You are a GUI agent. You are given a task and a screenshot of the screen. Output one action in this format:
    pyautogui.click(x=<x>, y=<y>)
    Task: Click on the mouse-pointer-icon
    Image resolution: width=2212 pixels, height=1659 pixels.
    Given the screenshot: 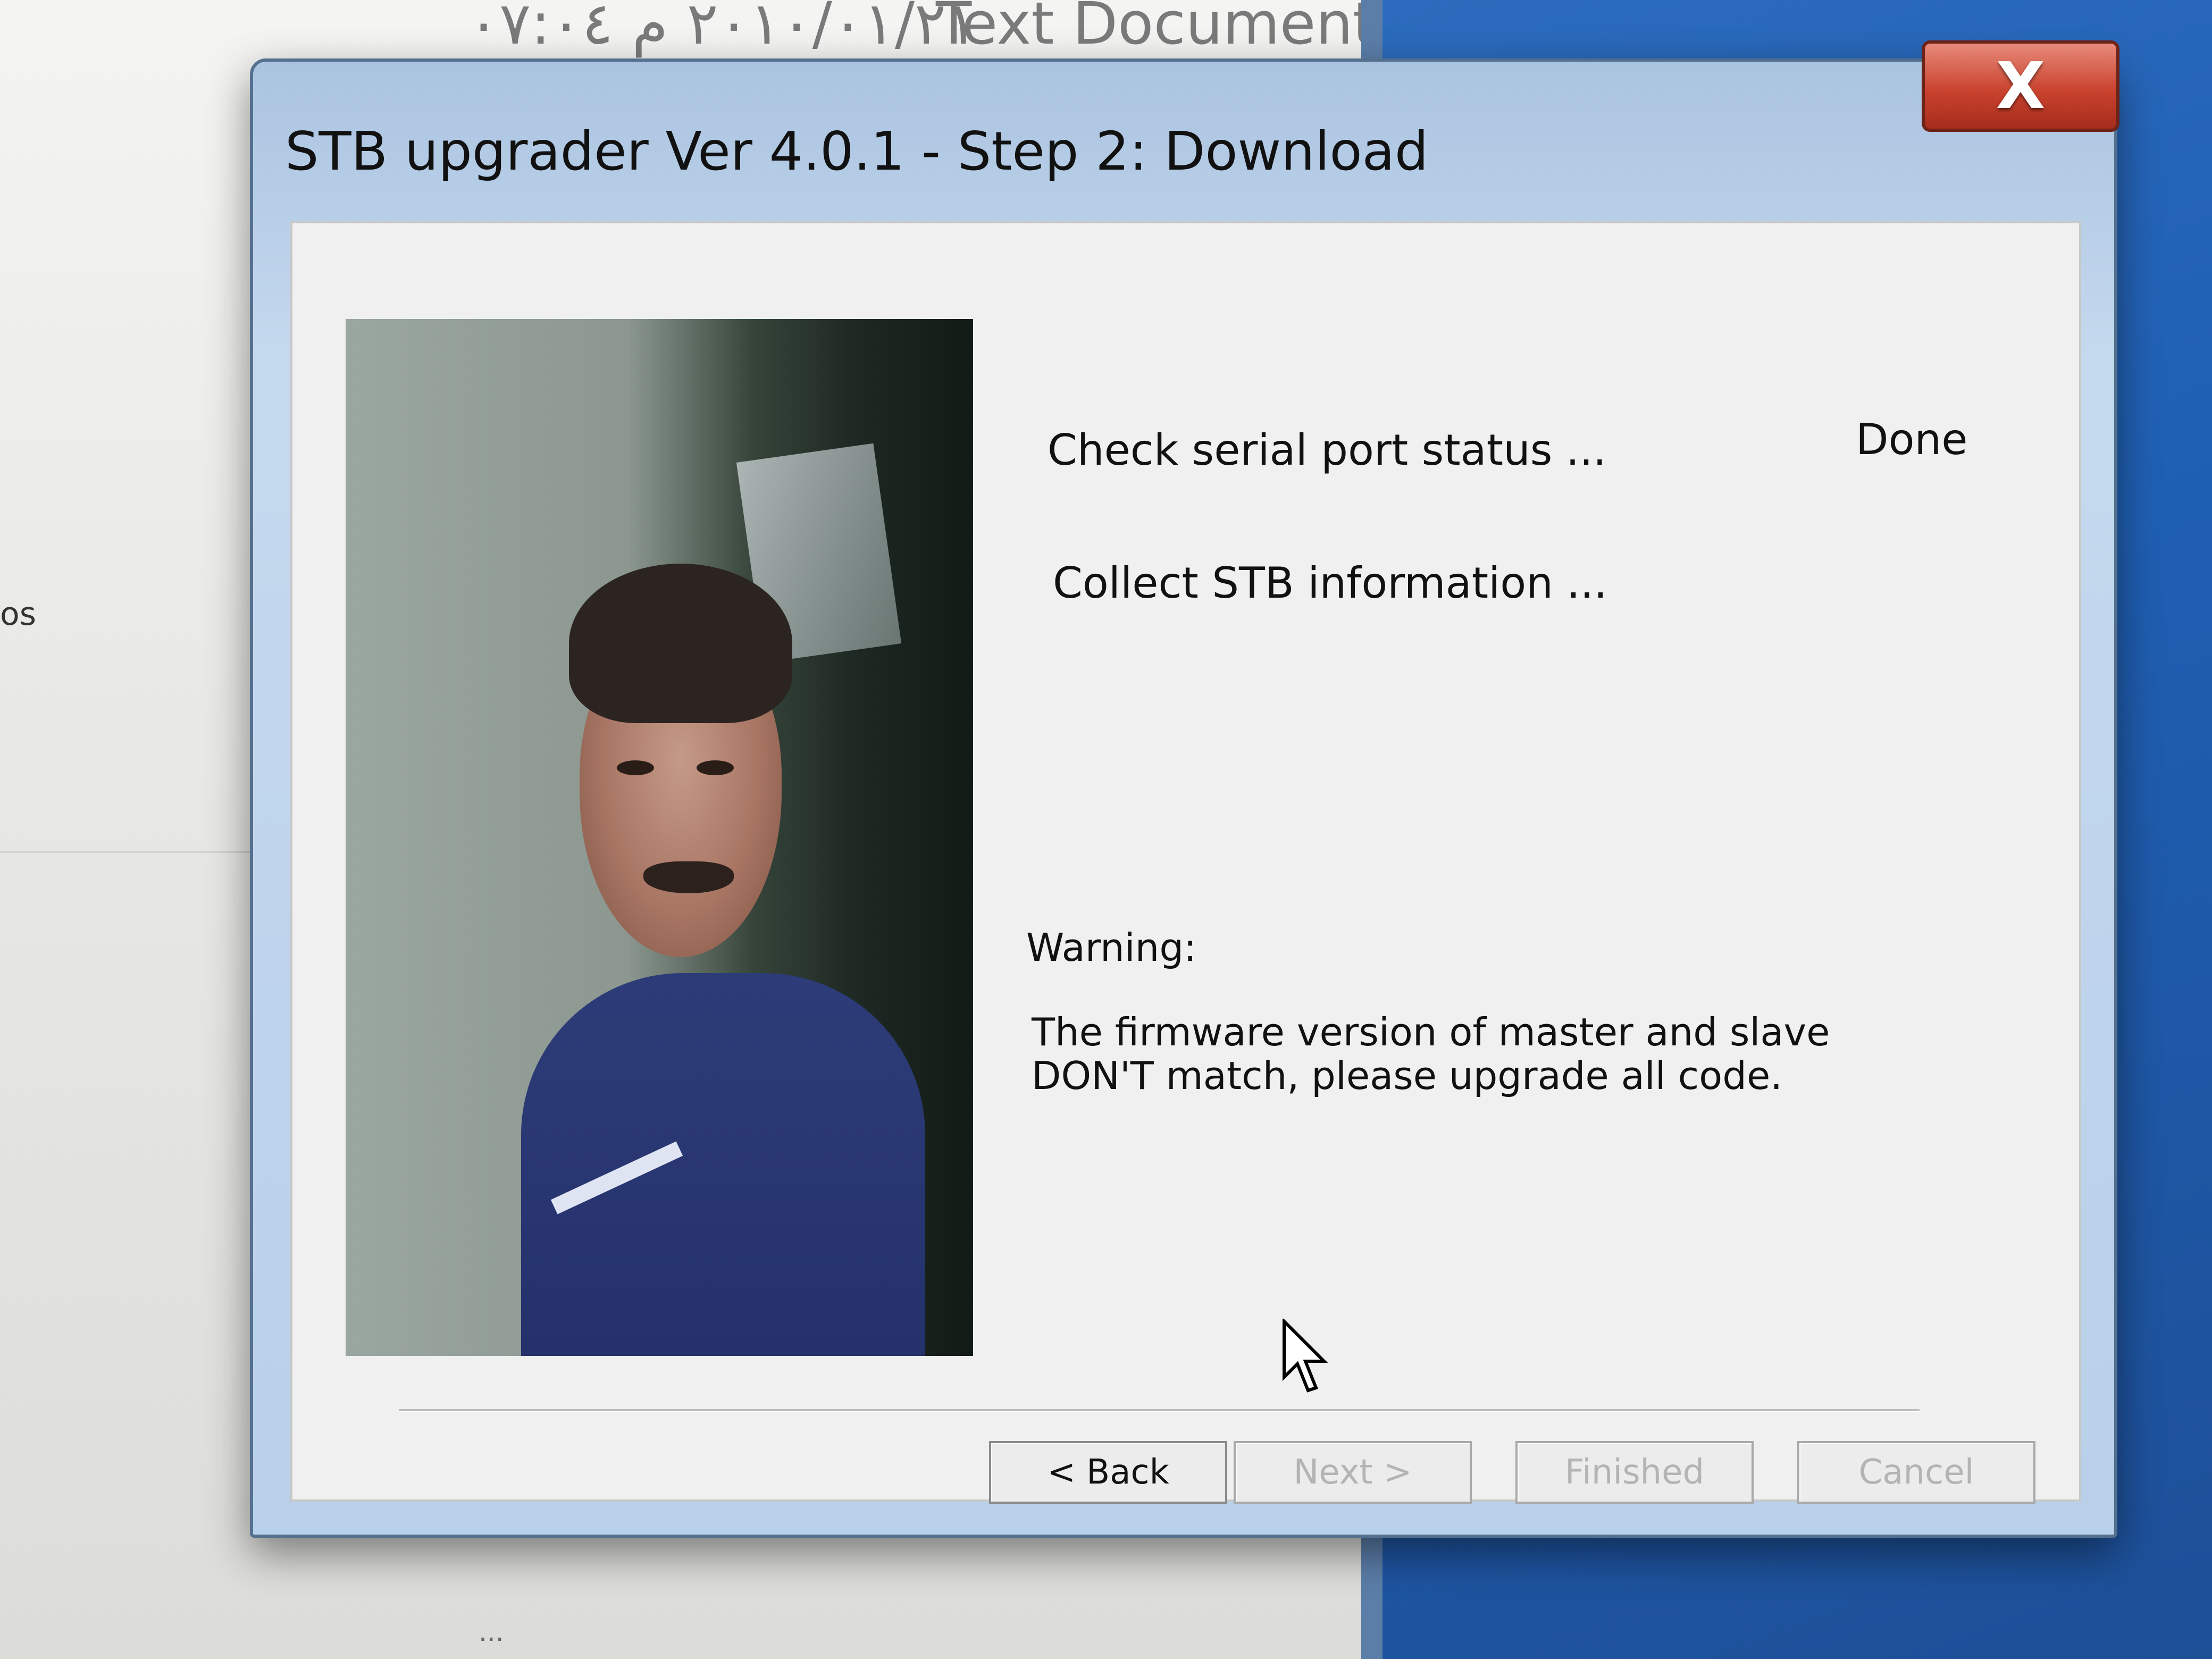 What is the action you would take?
    pyautogui.click(x=1305, y=1356)
    